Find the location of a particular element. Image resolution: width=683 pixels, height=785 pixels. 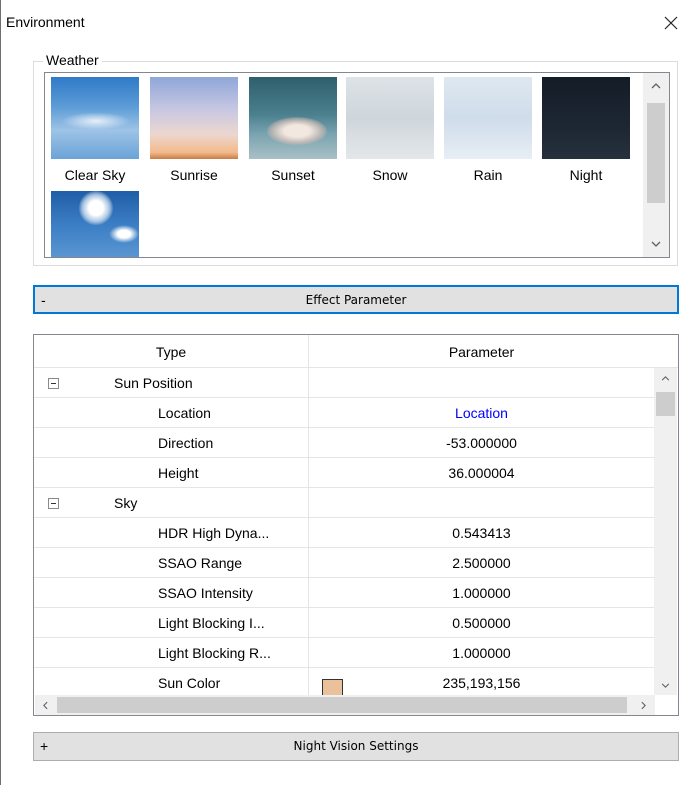

grid-header: Type Parameter is located at coordinates (356, 351).